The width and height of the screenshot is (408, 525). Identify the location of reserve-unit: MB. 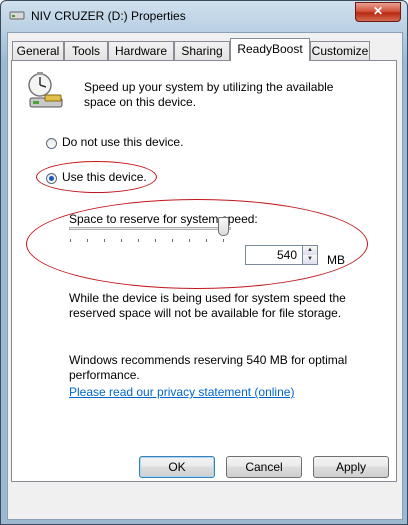
(336, 260).